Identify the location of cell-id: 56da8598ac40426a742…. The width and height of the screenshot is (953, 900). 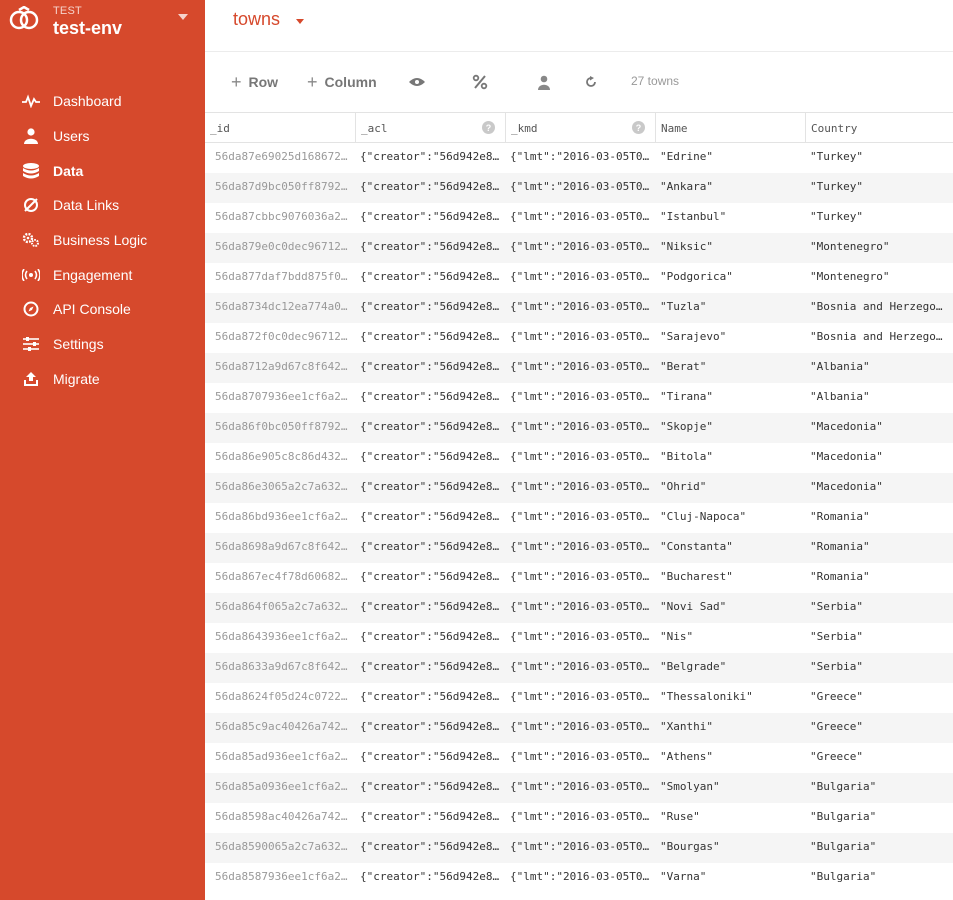
(283, 818).